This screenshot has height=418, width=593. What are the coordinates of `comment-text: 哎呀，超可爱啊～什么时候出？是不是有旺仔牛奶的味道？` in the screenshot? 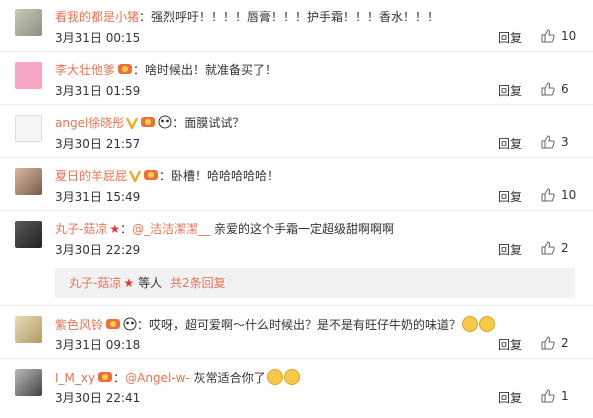 It's located at (305, 325).